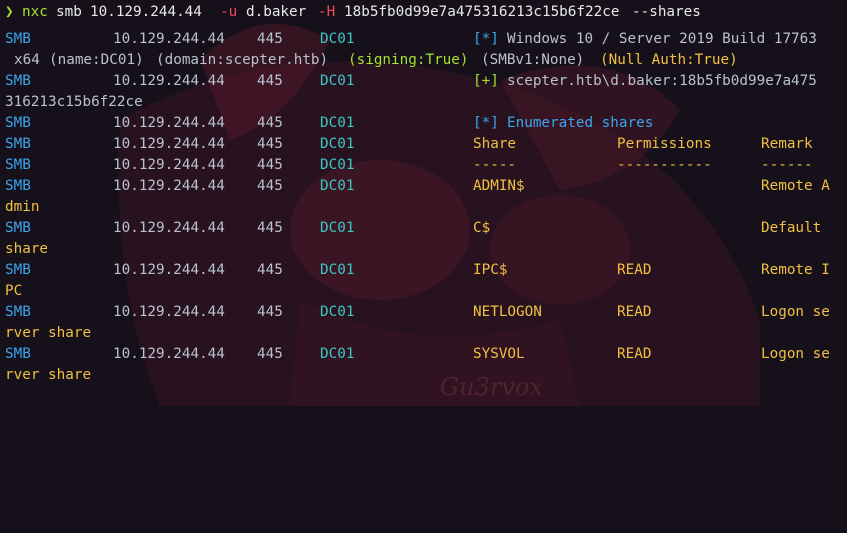  I want to click on share-remark-continuation: dmin, so click(22, 207).